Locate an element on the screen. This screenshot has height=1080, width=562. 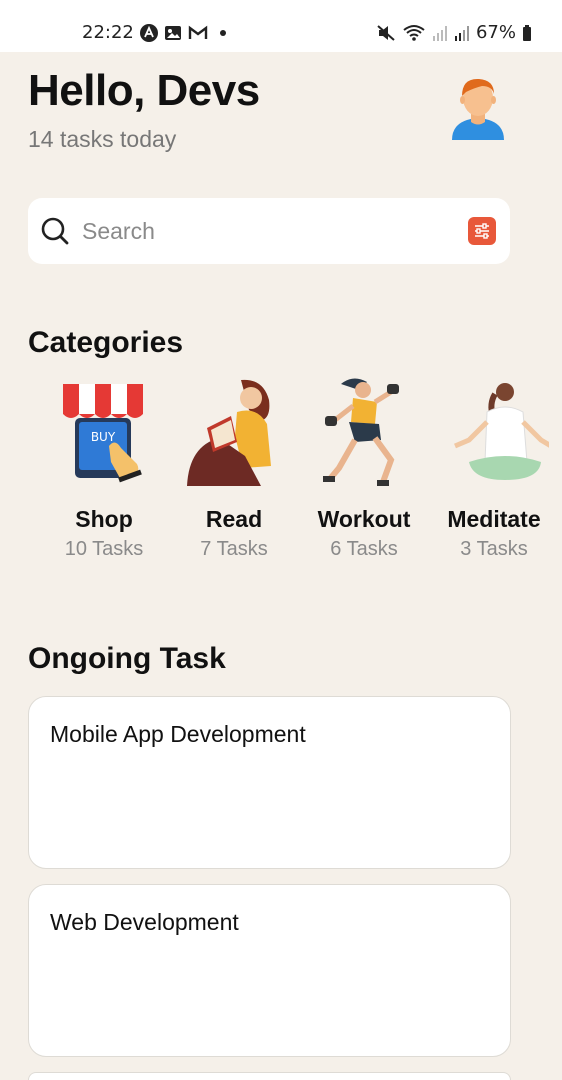
meditate-illustration is located at coordinates (496, 432).